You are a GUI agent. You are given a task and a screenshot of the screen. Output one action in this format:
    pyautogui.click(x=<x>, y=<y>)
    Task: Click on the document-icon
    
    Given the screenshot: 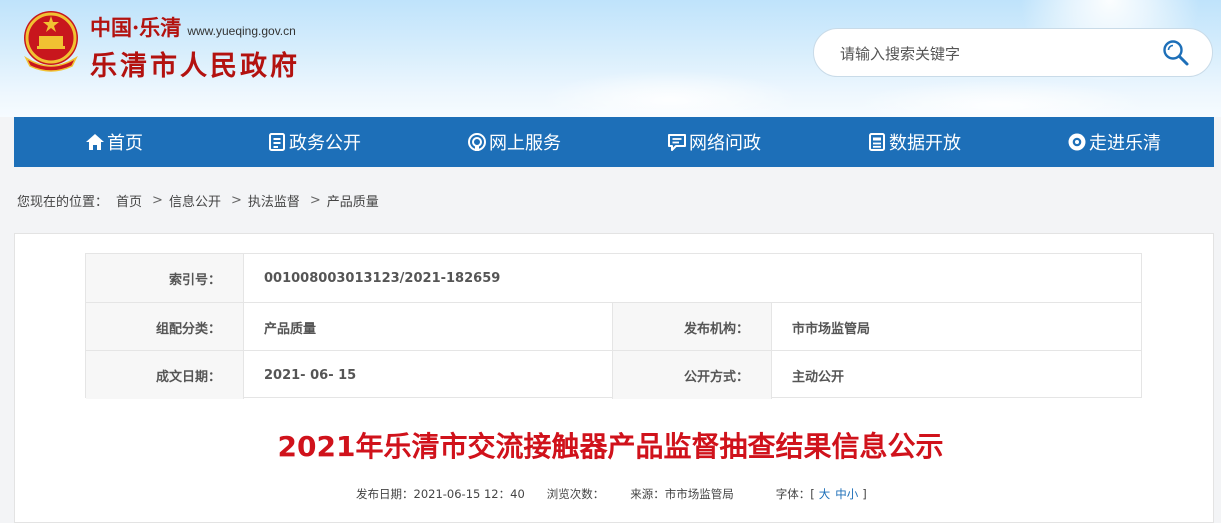 What is the action you would take?
    pyautogui.click(x=277, y=142)
    